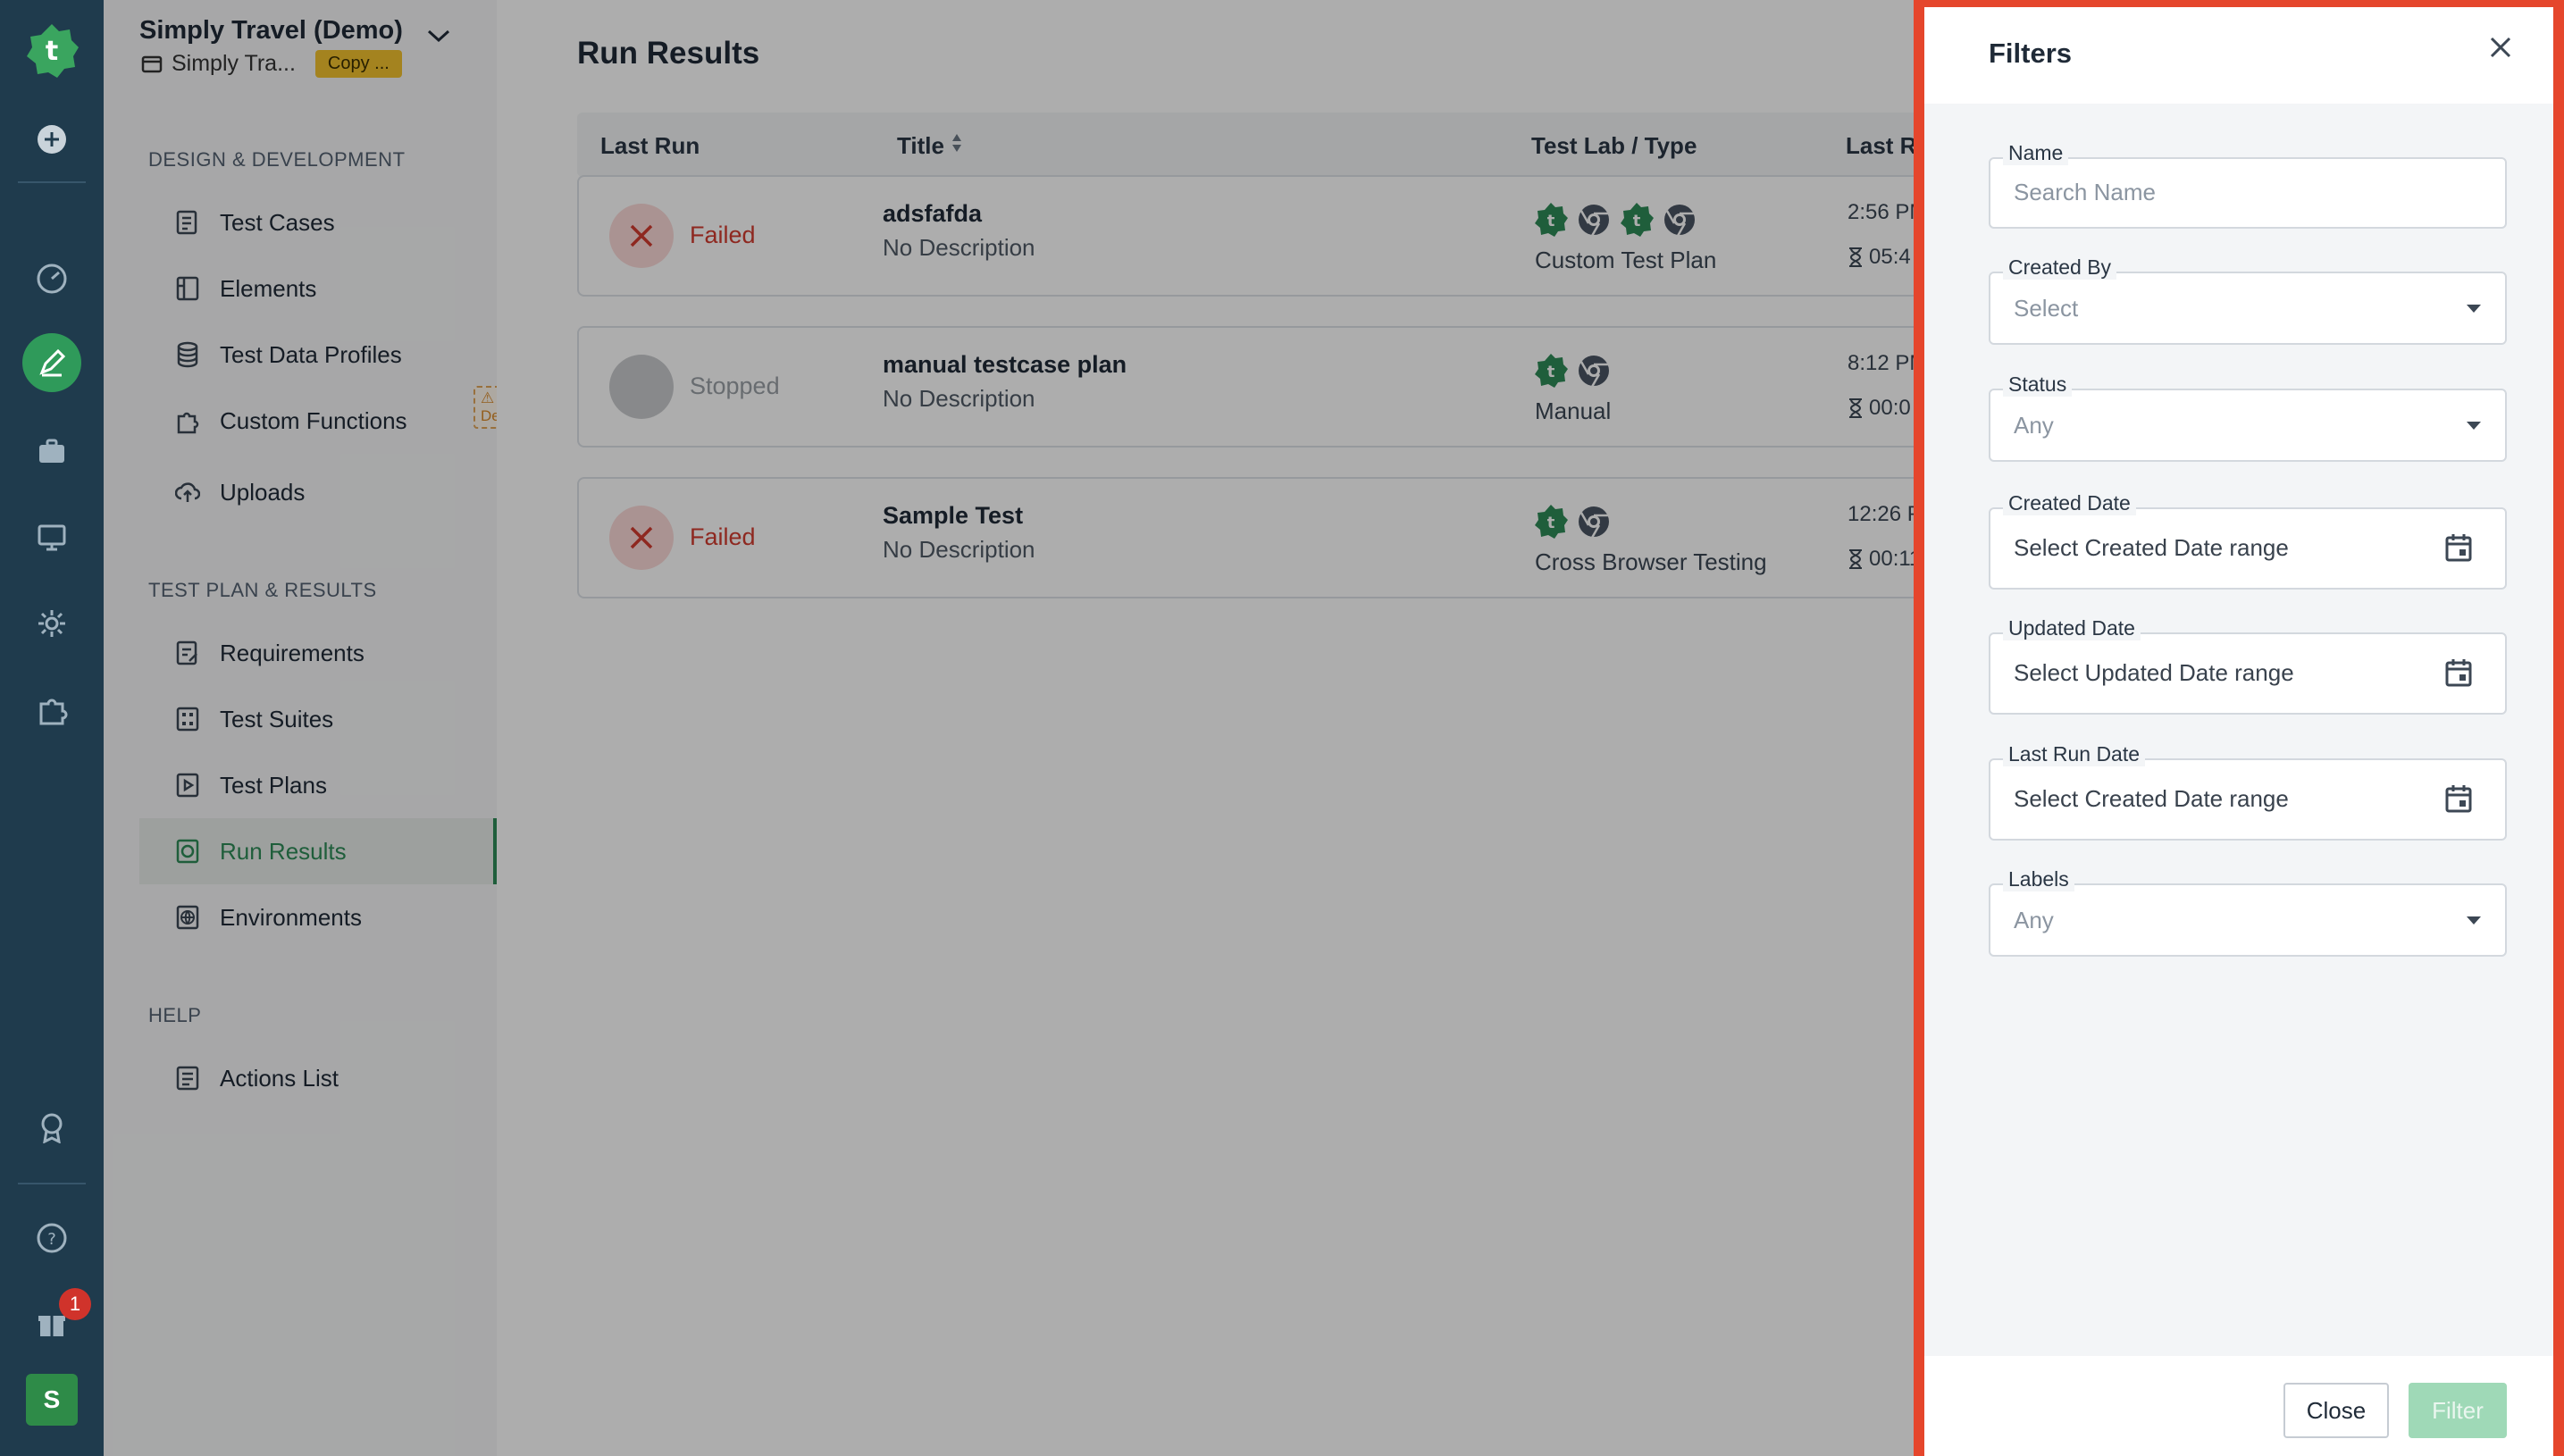 This screenshot has width=2564, height=1456. I want to click on briefcase-icon, so click(52, 452).